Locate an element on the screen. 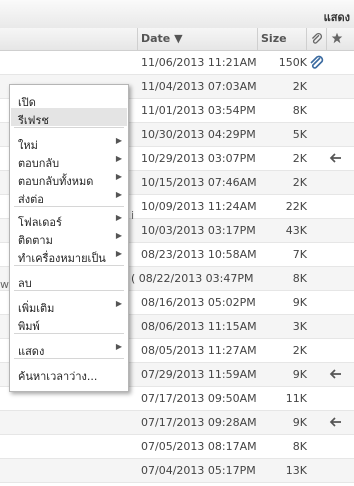  message-date: 08/06/2013 11:15AM is located at coordinates (199, 326).